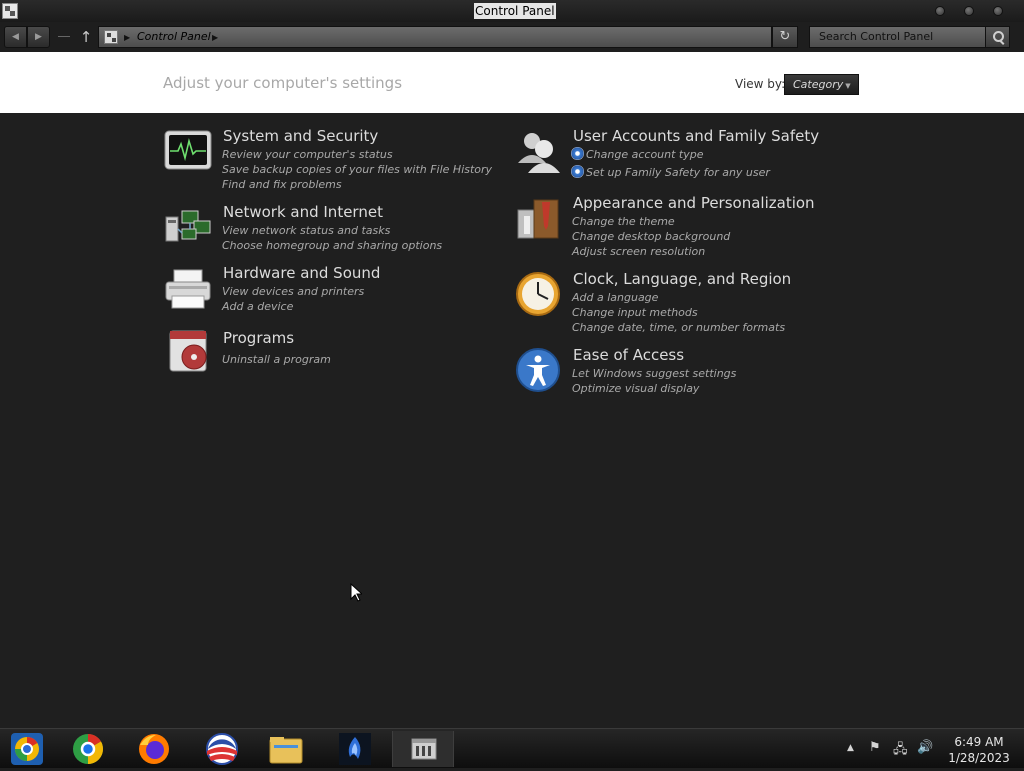 This screenshot has width=1024, height=771. Describe the element at coordinates (283, 83) in the screenshot. I see `page-title: Adjust your computer's settings` at that location.